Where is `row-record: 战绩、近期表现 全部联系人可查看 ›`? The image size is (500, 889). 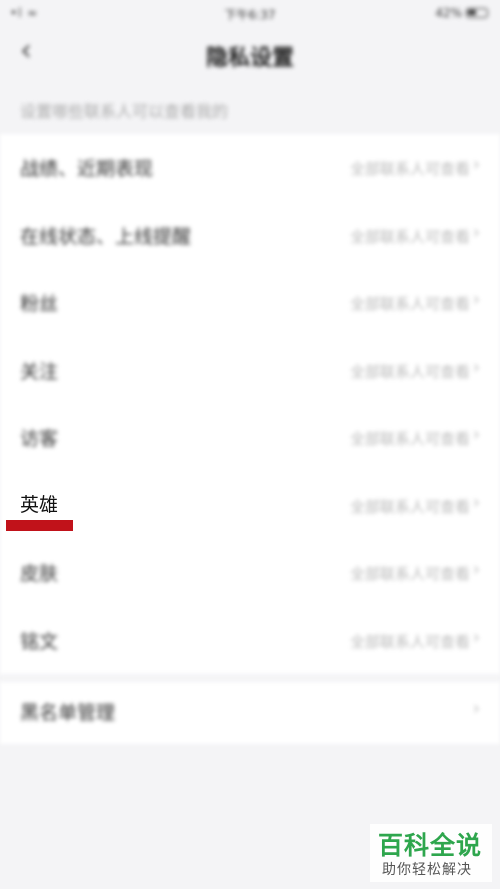 row-record: 战绩、近期表现 全部联系人可查看 › is located at coordinates (250, 168).